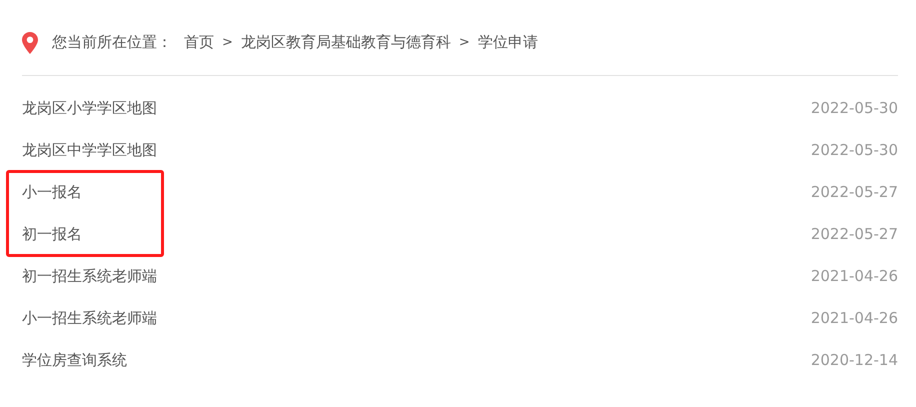 The height and width of the screenshot is (407, 916). I want to click on article-link: 初一招生系统老师端, so click(89, 276).